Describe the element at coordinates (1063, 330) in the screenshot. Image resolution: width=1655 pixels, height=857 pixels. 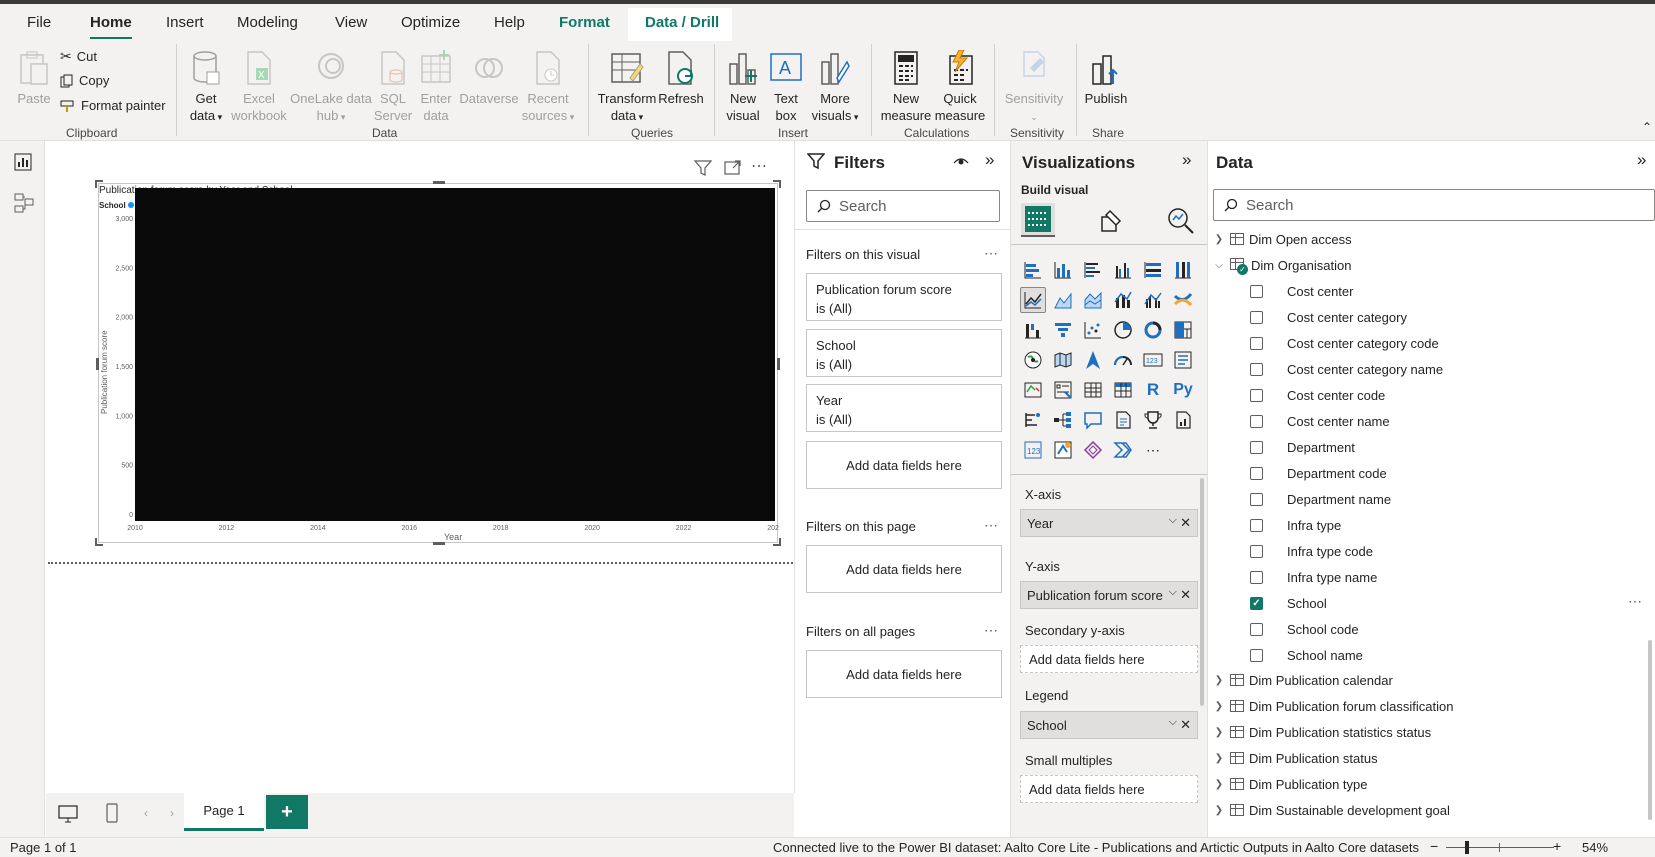
I see `funnel-chart-icon` at that location.